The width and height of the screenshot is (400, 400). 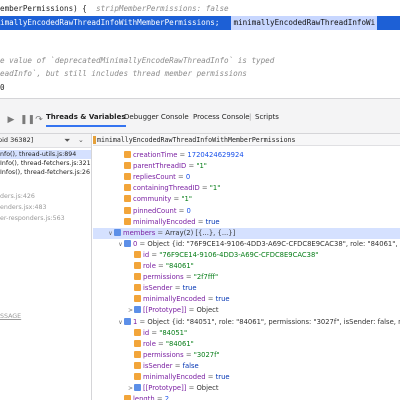 I want to click on dropdown-icon: ⌄, so click(x=81, y=140).